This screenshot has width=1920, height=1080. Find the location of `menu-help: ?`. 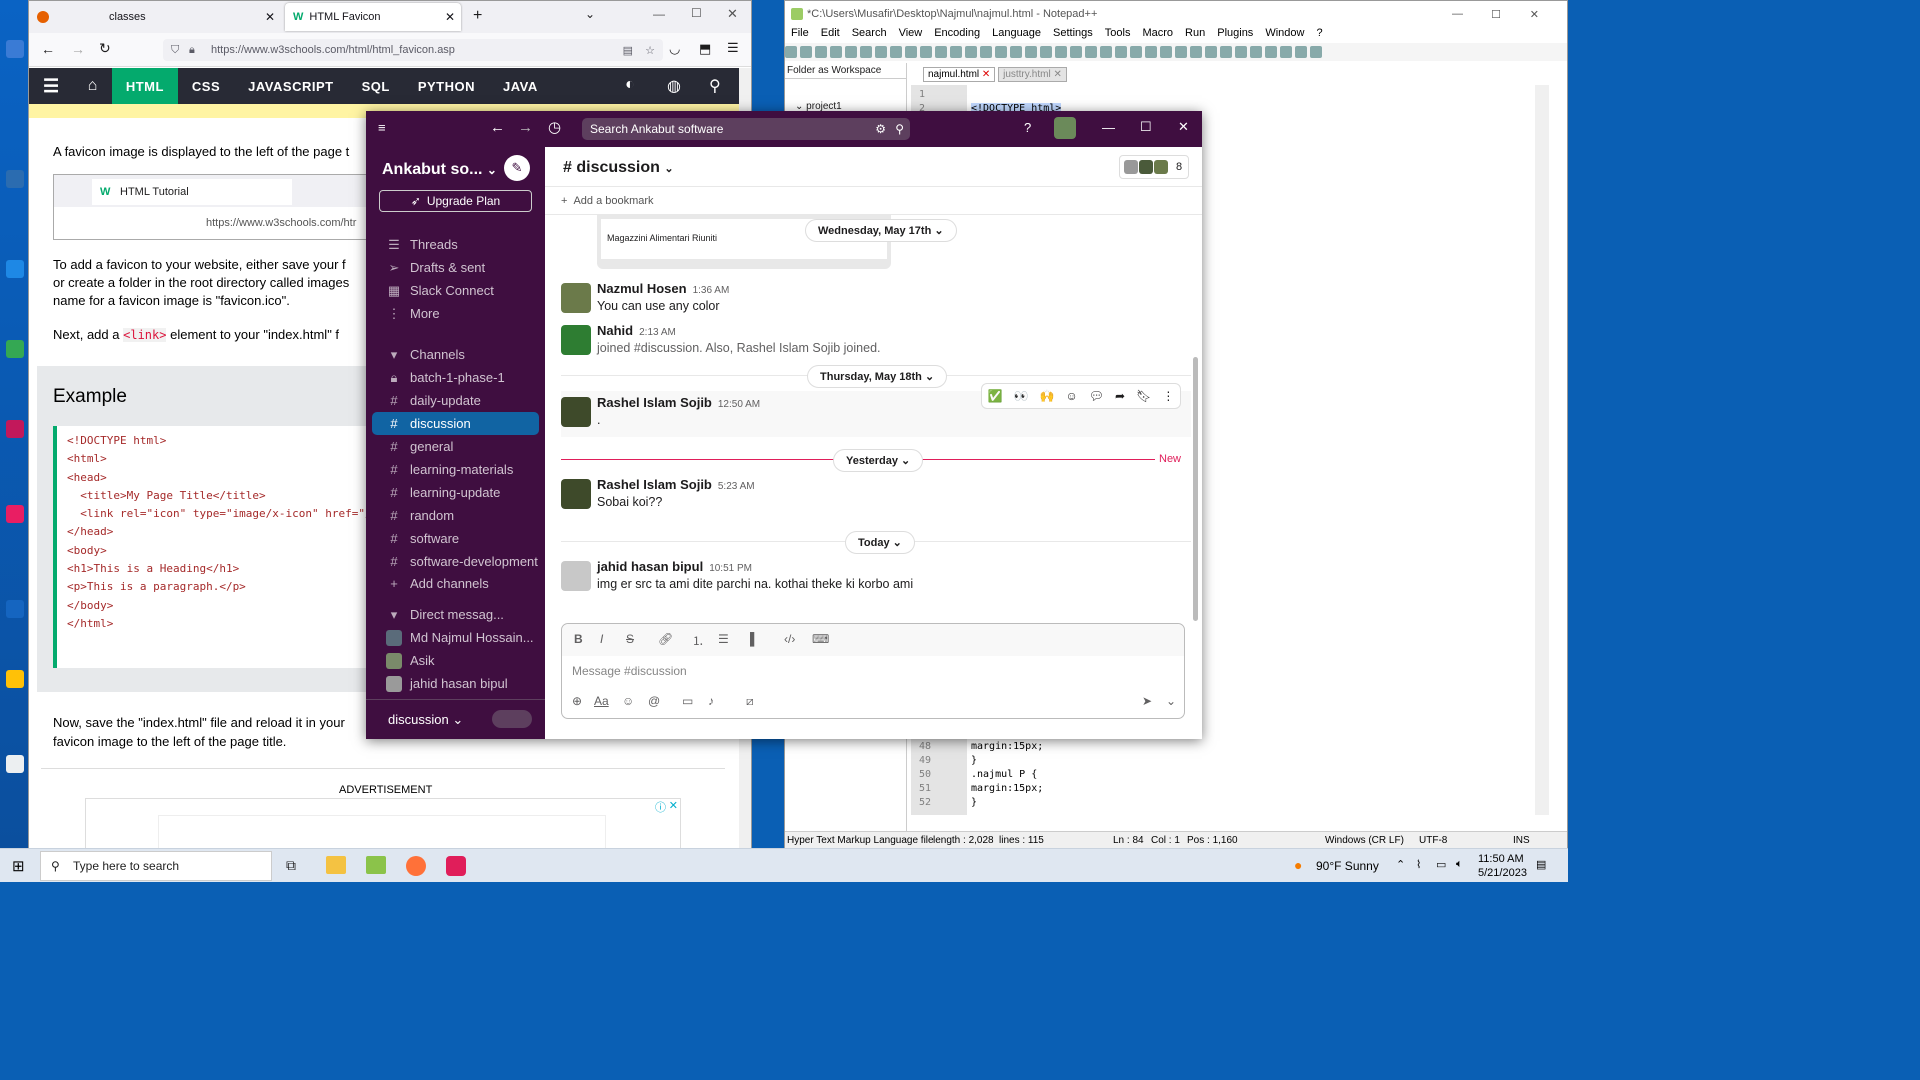

menu-help: ? is located at coordinates (1319, 35).